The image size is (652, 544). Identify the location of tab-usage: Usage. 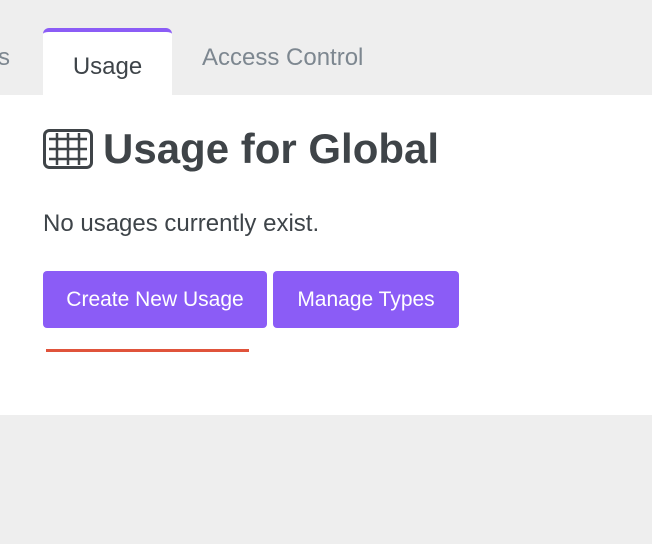
(107, 61).